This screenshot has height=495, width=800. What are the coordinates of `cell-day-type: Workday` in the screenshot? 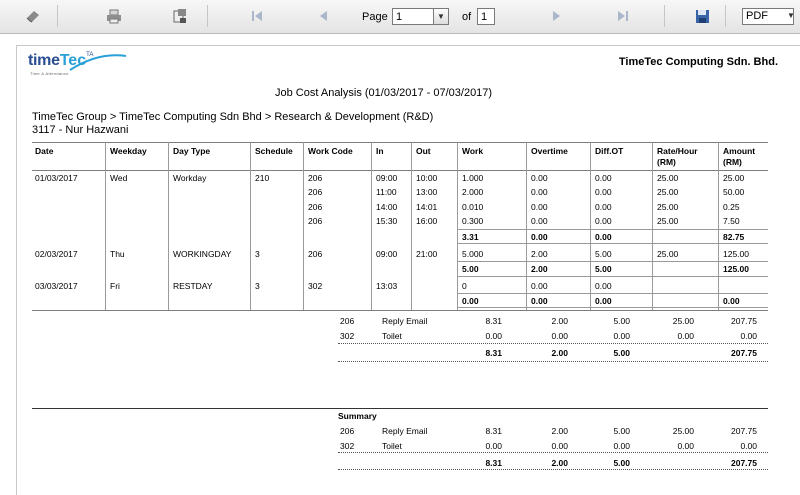 It's located at (190, 178).